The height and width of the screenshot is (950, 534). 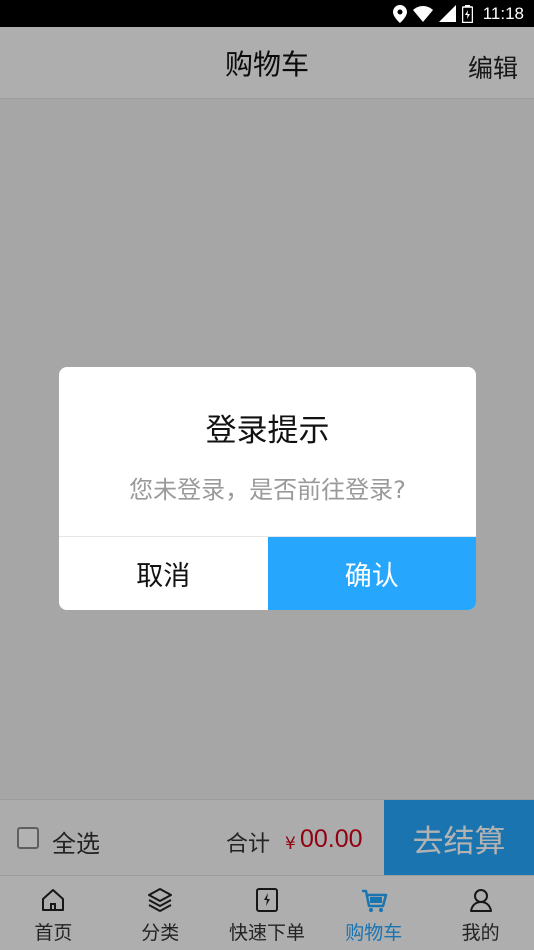 What do you see at coordinates (422, 13) in the screenshot?
I see `wifi-icon` at bounding box center [422, 13].